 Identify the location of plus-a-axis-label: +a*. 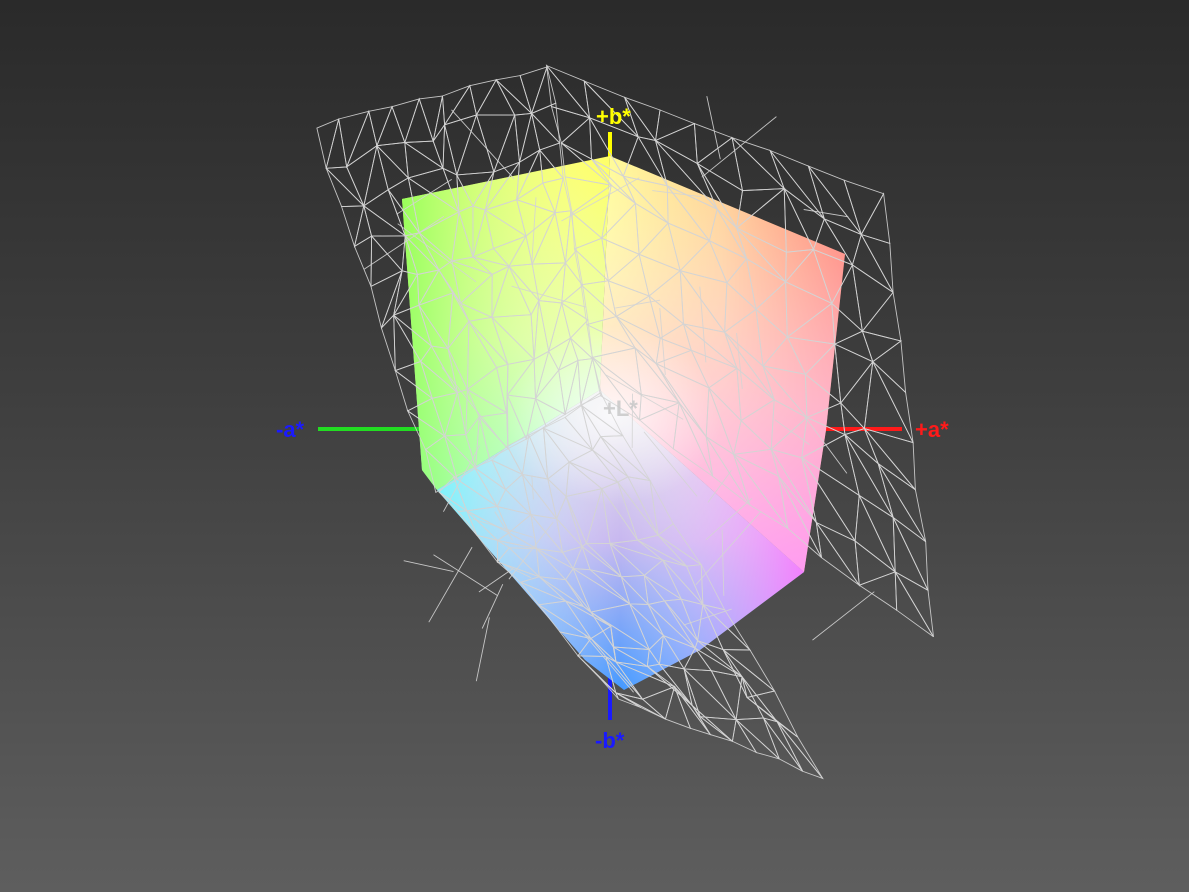
(932, 429).